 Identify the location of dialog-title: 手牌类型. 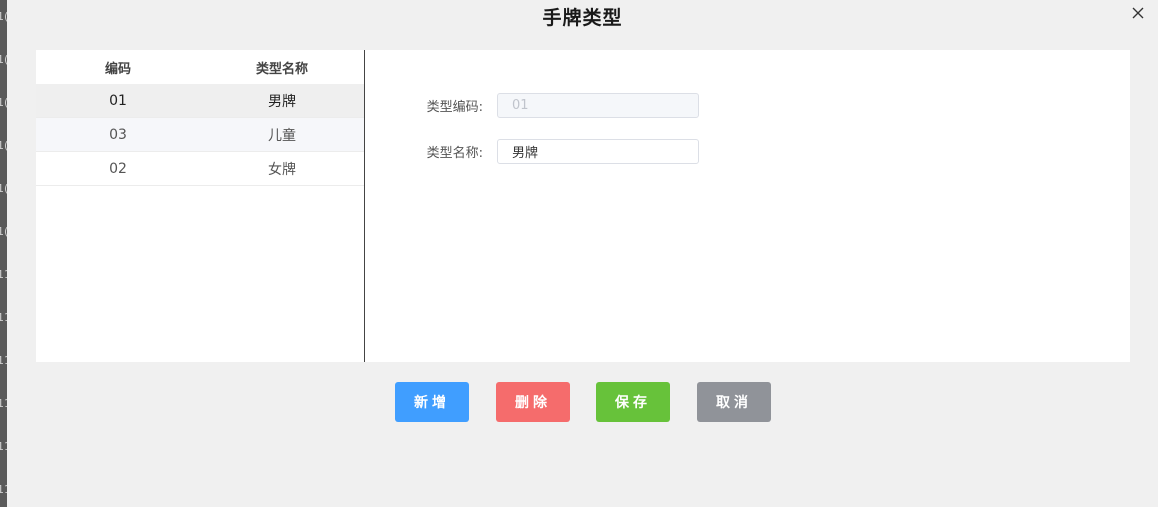
(582, 18).